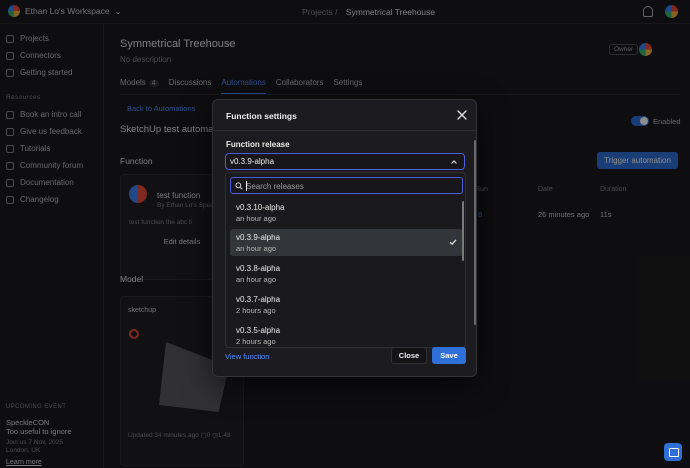  Describe the element at coordinates (258, 144) in the screenshot. I see `function-release-label: Function release` at that location.